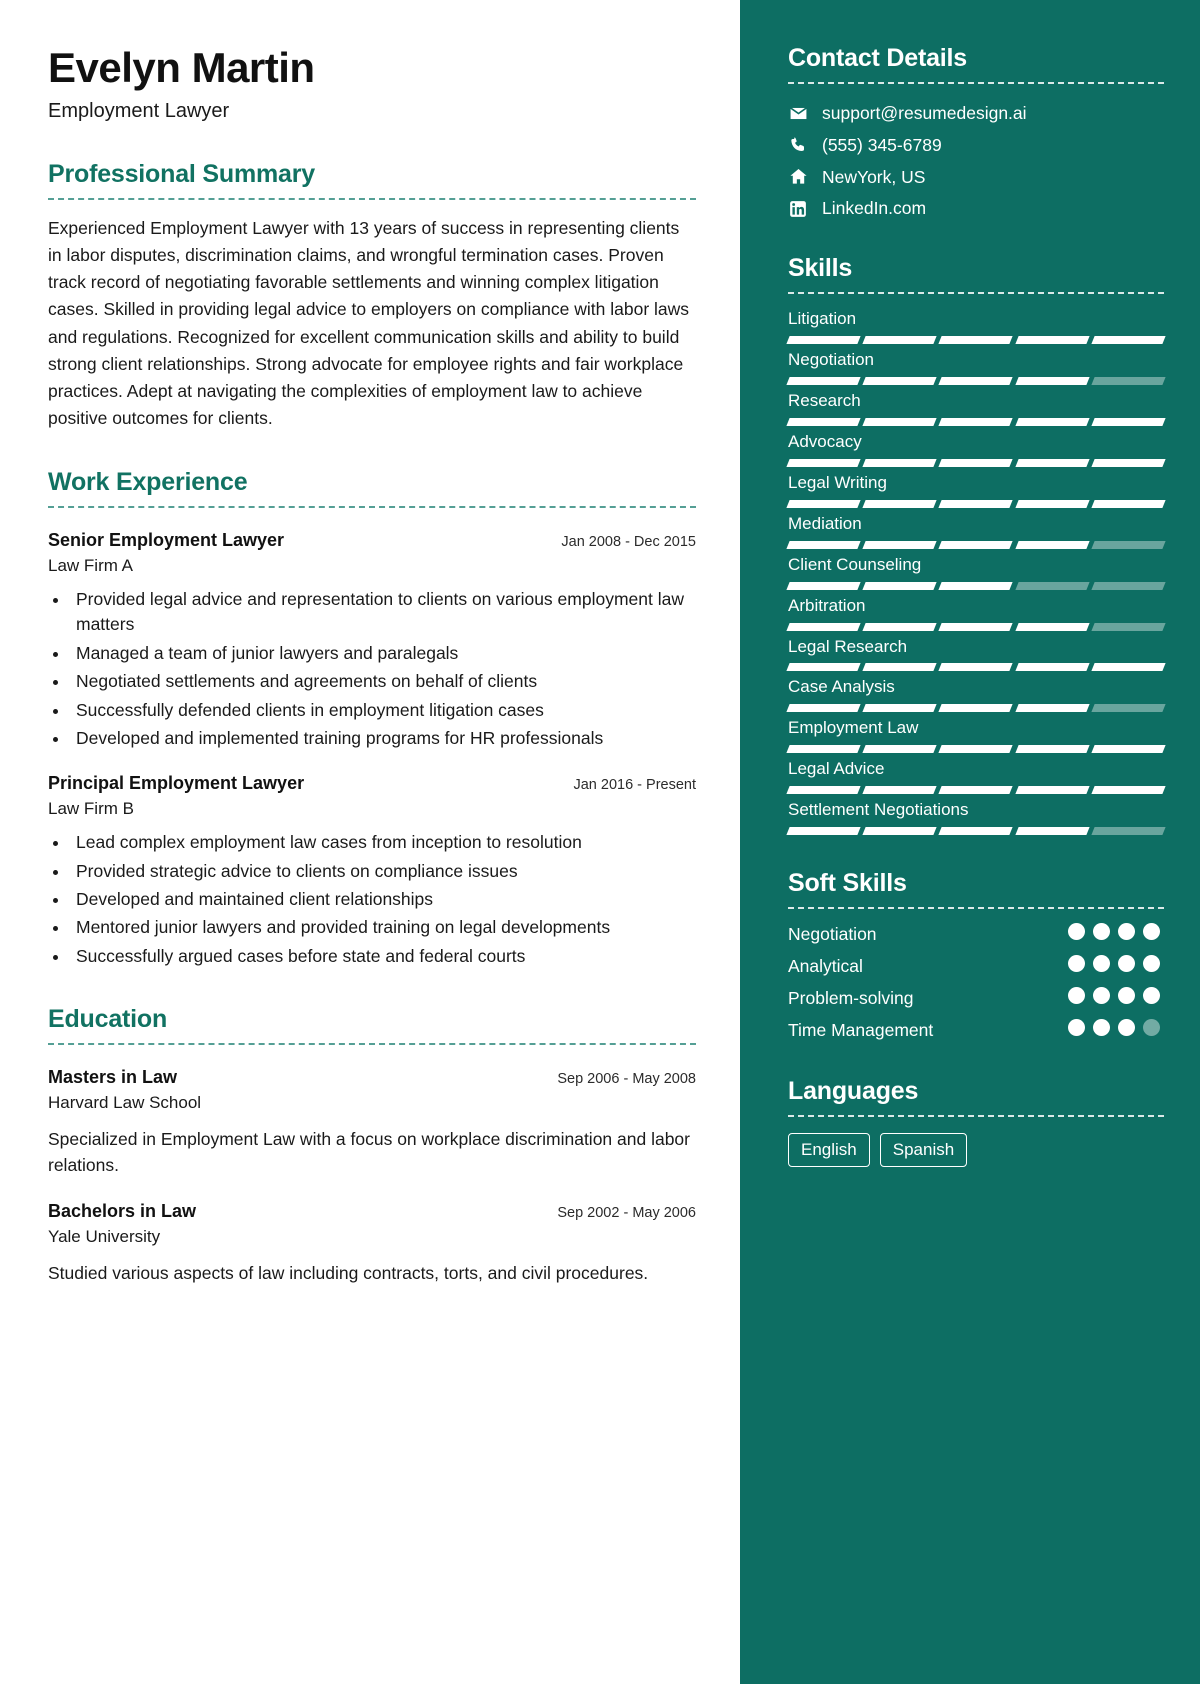 Image resolution: width=1200 pixels, height=1684 pixels. I want to click on home-icon, so click(798, 176).